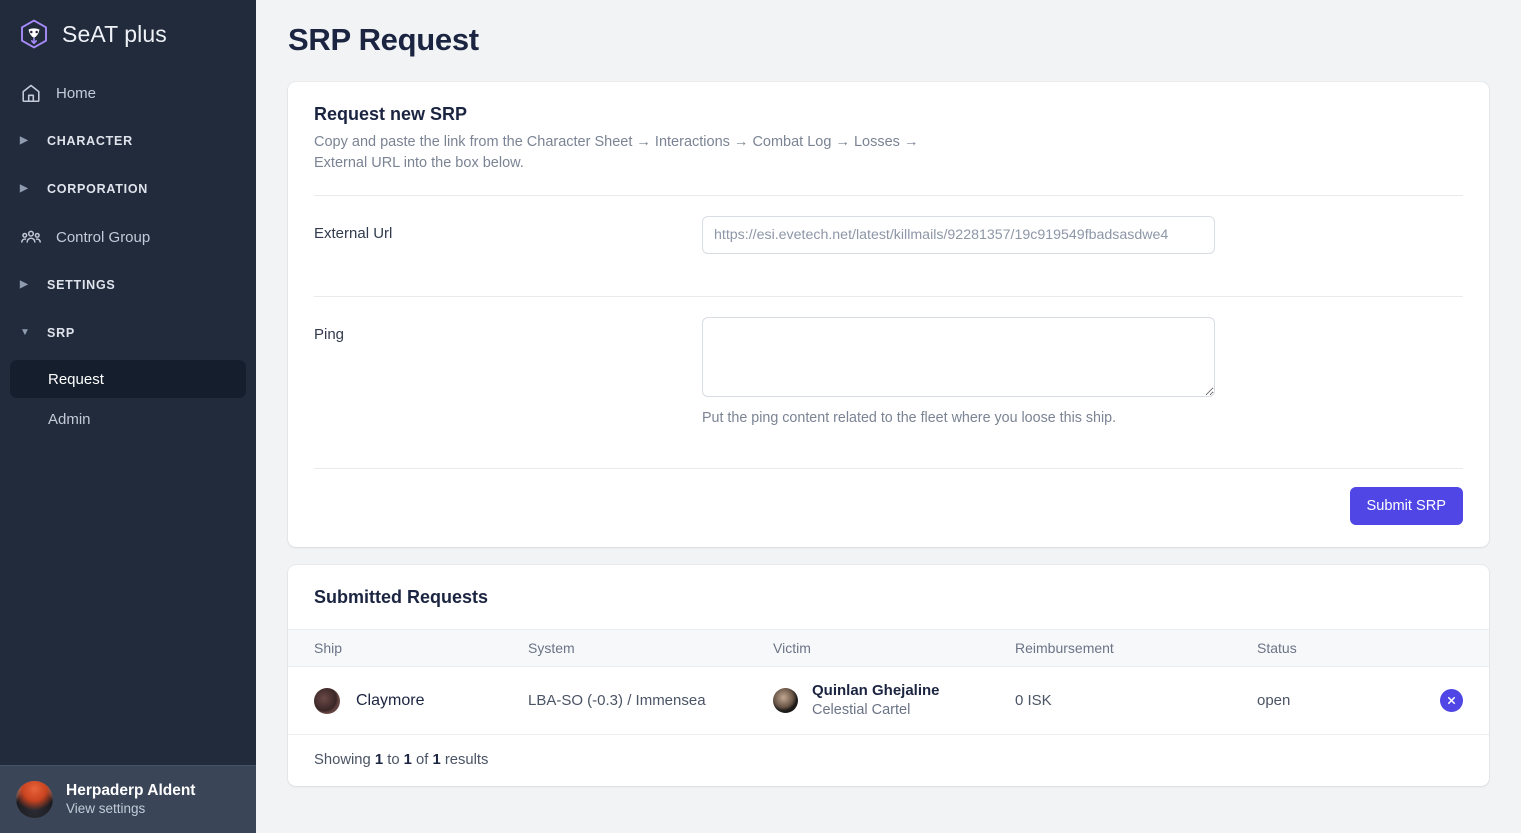  Describe the element at coordinates (464, 760) in the screenshot. I see `footer-suffix: results` at that location.